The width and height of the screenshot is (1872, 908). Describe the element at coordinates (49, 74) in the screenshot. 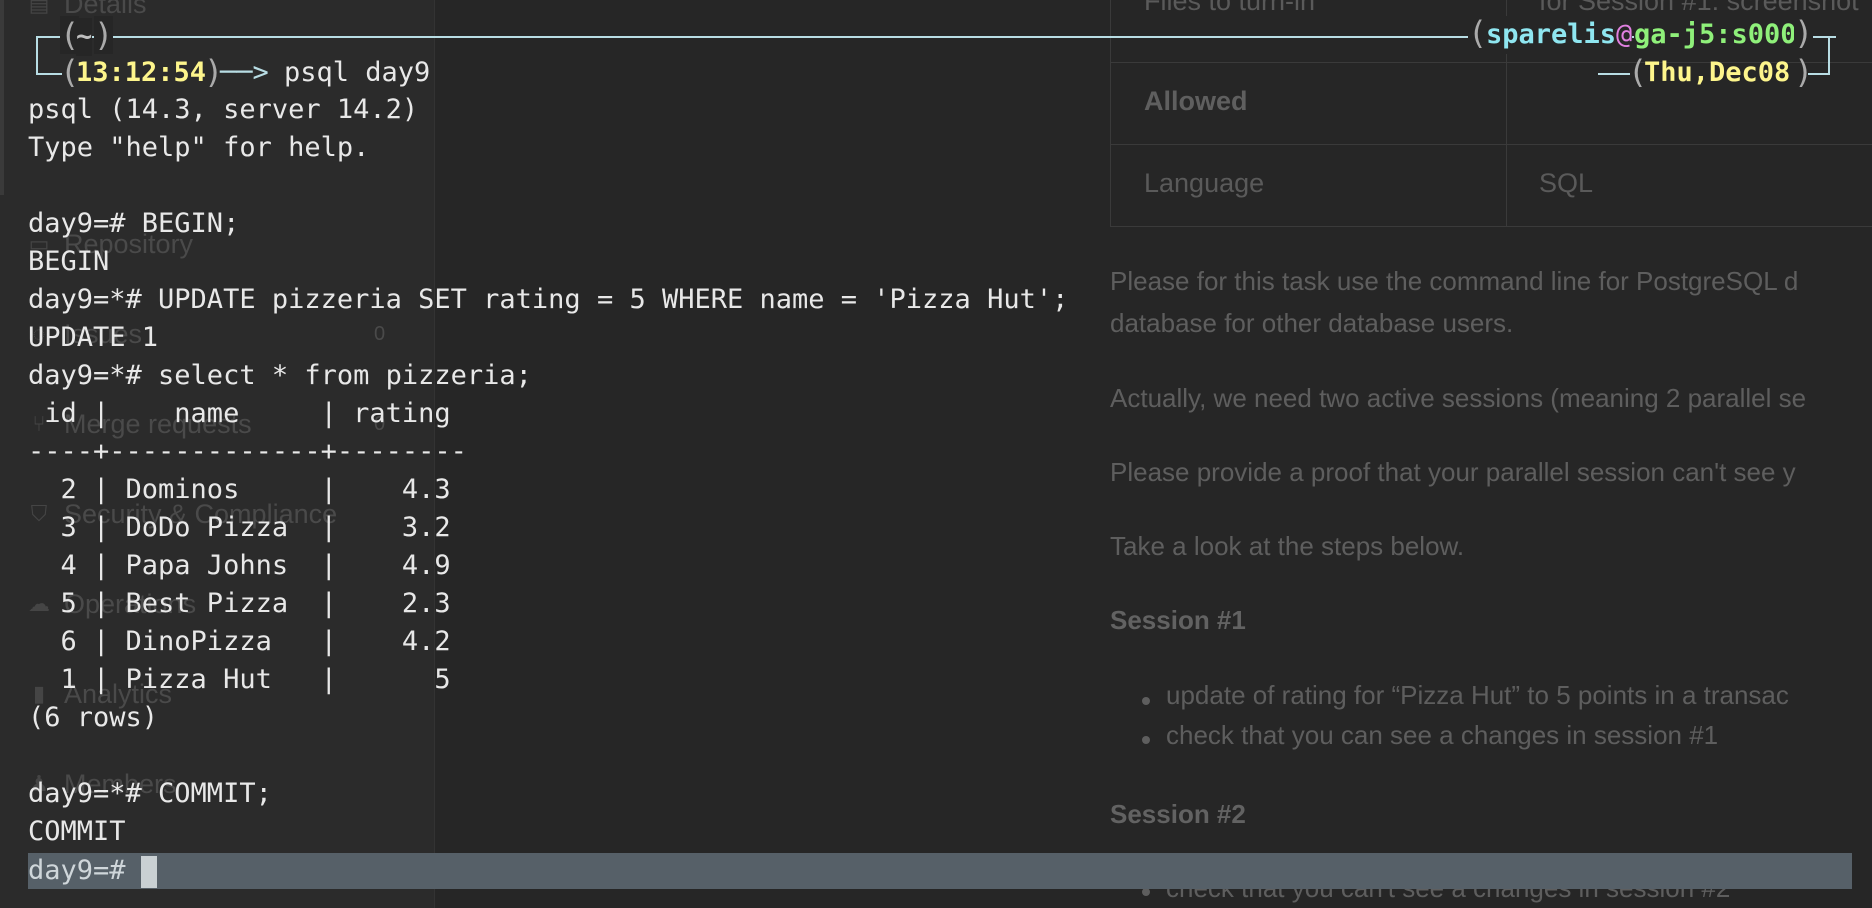

I see `prompt-frame-bottom-left` at that location.